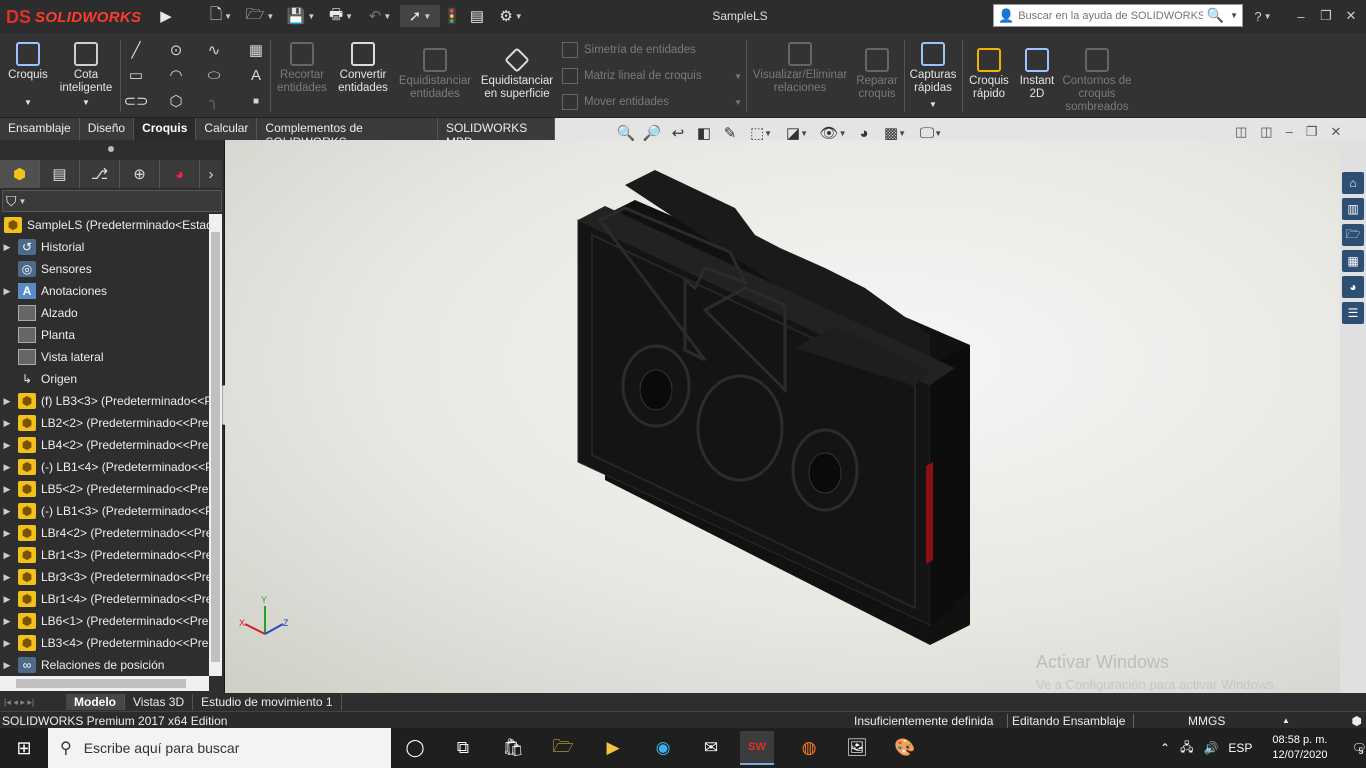 The width and height of the screenshot is (1366, 768). What do you see at coordinates (347, 133) in the screenshot?
I see `tab-complementos: Complementos de SOLIDWORKS` at bounding box center [347, 133].